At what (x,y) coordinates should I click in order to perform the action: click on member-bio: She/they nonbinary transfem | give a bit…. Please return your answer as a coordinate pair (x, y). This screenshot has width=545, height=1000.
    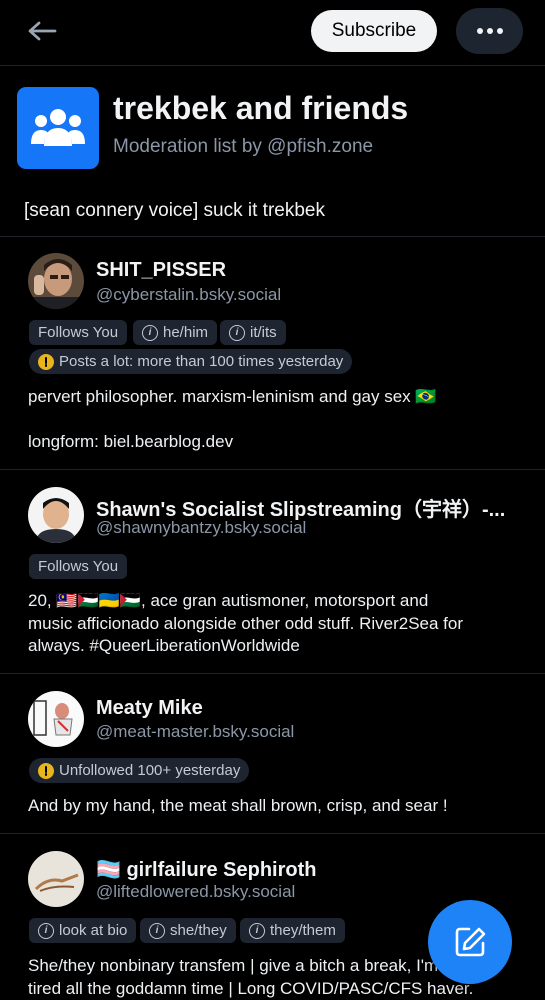
    Looking at the image, I should click on (251, 977).